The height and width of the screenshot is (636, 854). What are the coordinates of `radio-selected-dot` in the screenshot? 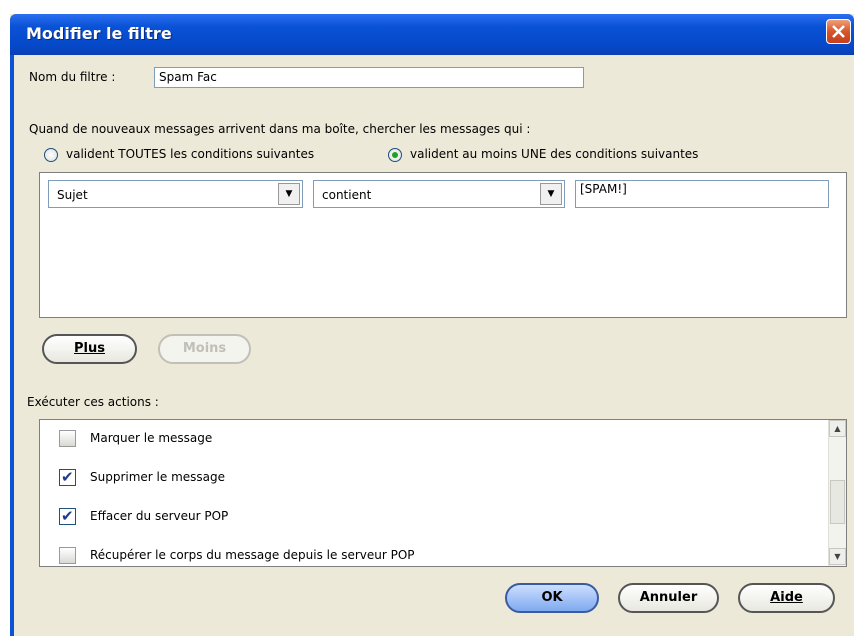 It's located at (395, 155).